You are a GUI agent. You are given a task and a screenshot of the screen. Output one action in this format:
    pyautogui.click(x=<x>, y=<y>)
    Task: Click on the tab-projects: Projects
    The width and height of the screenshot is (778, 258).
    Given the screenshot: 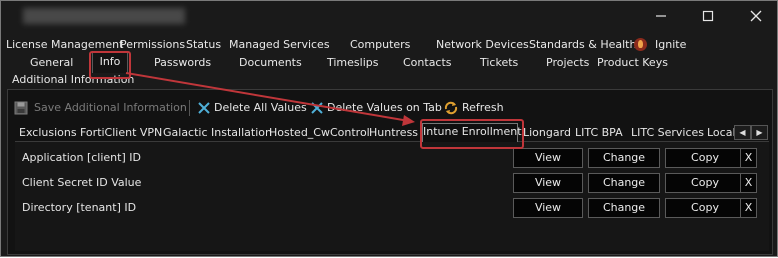 What is the action you would take?
    pyautogui.click(x=567, y=62)
    